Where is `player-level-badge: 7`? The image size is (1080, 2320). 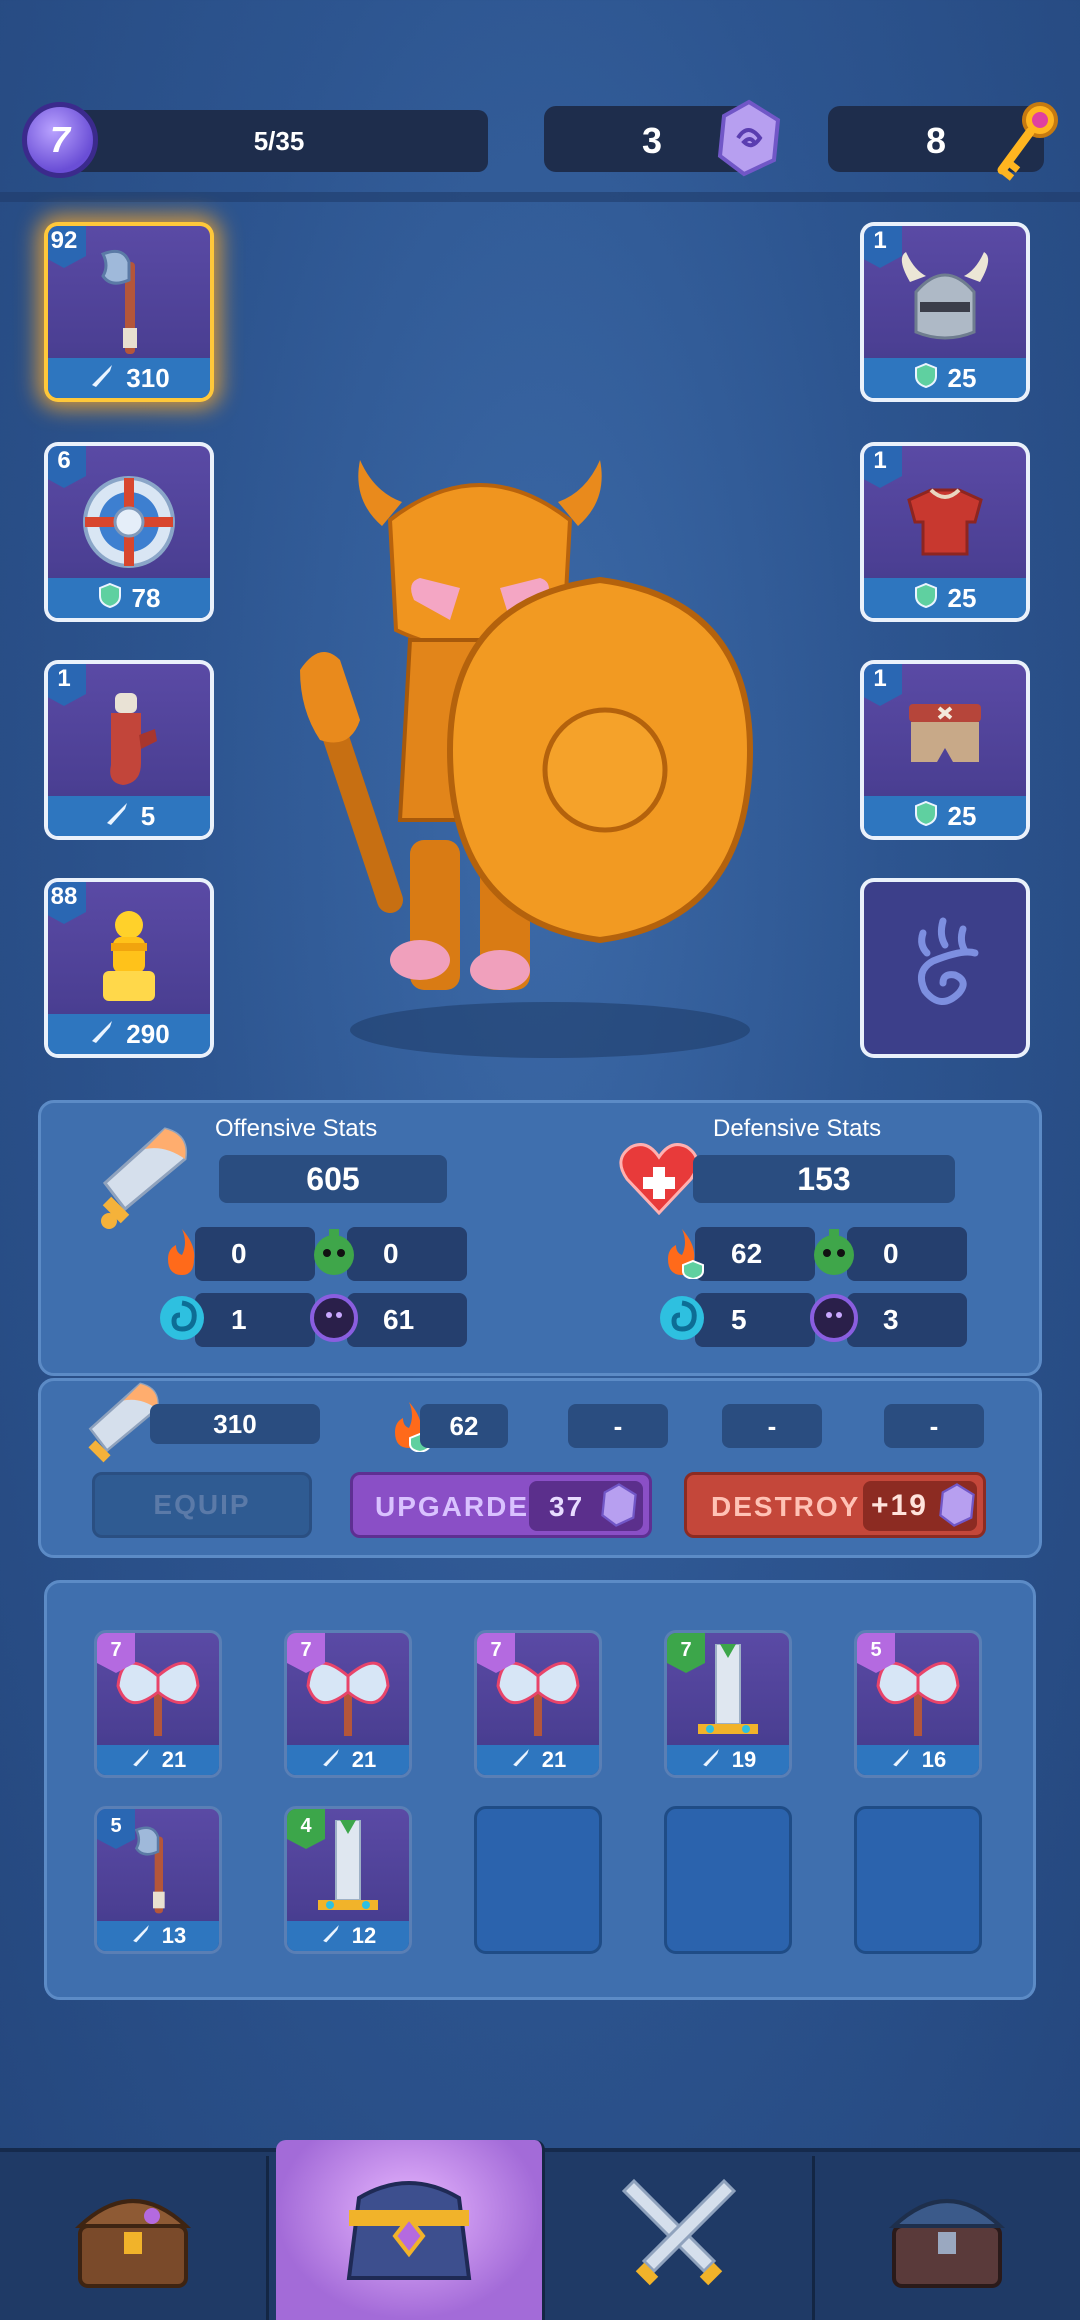
player-level-badge: 7 is located at coordinates (60, 140).